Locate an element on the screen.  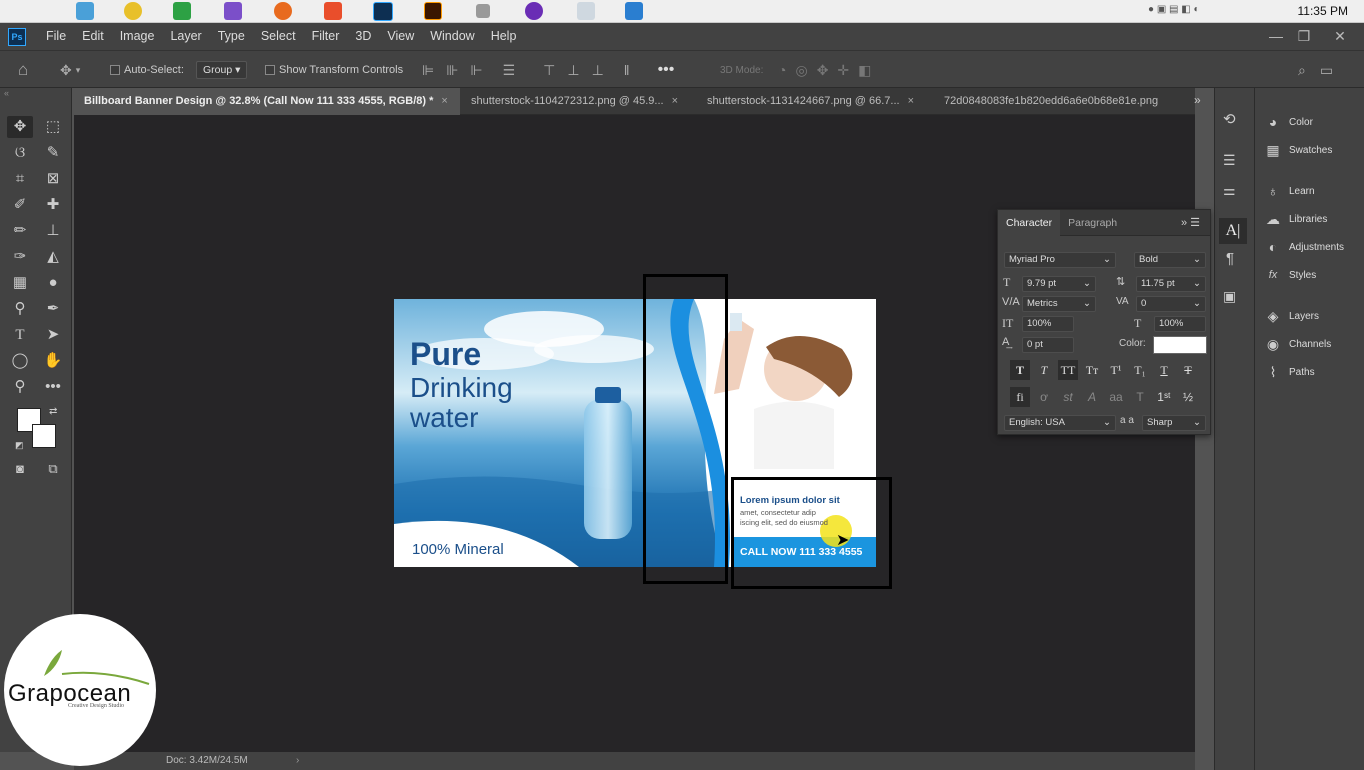
text-color-swatch is located at coordinates (1180, 345).